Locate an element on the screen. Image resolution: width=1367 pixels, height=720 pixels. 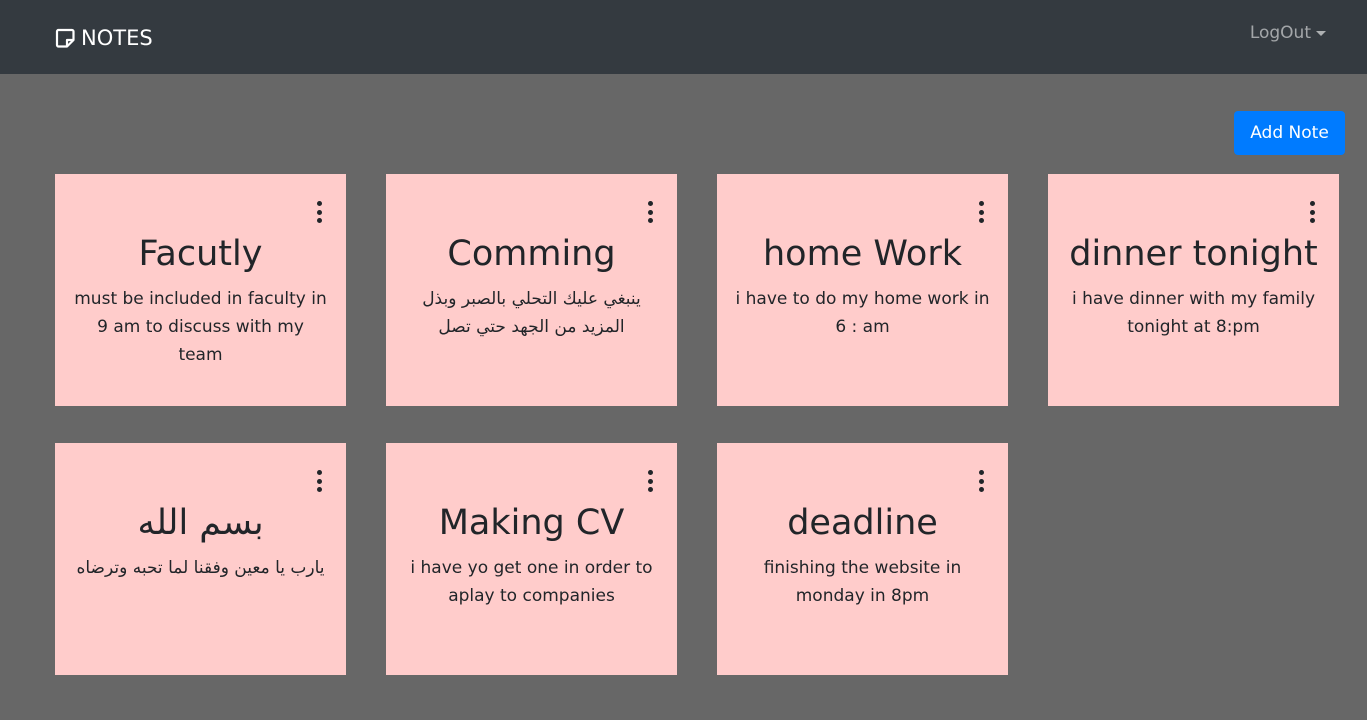
note-title: Making CV is located at coordinates (531, 523).